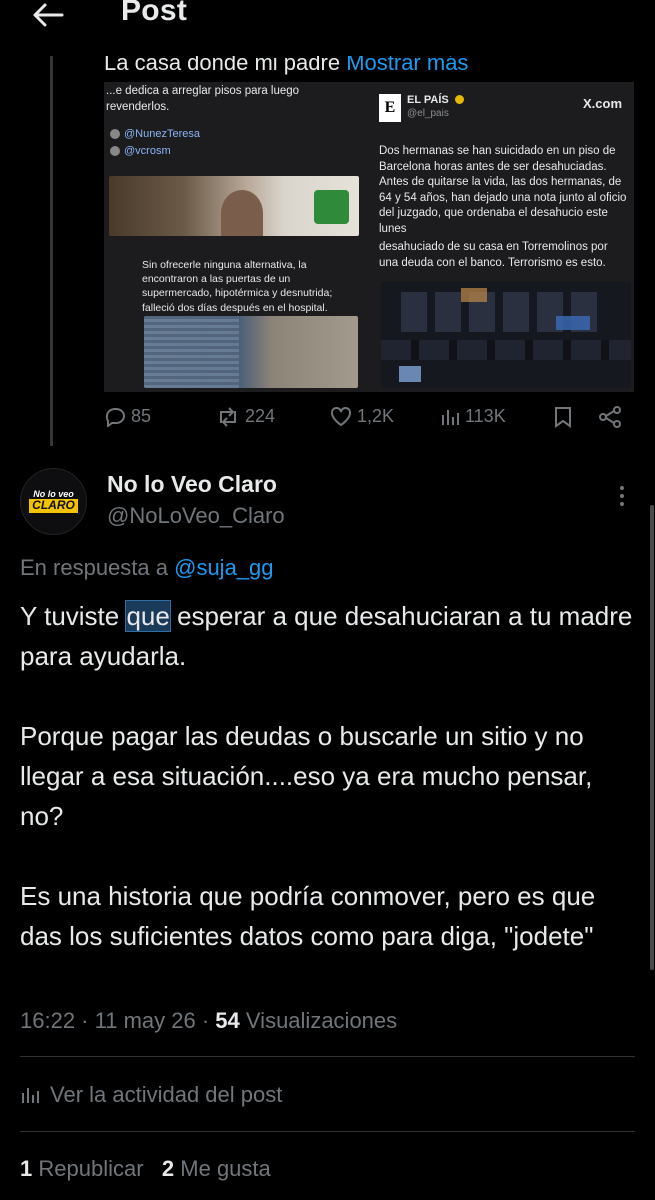  What do you see at coordinates (147, 151) in the screenshot?
I see `media-handle-2: @vcrosm` at bounding box center [147, 151].